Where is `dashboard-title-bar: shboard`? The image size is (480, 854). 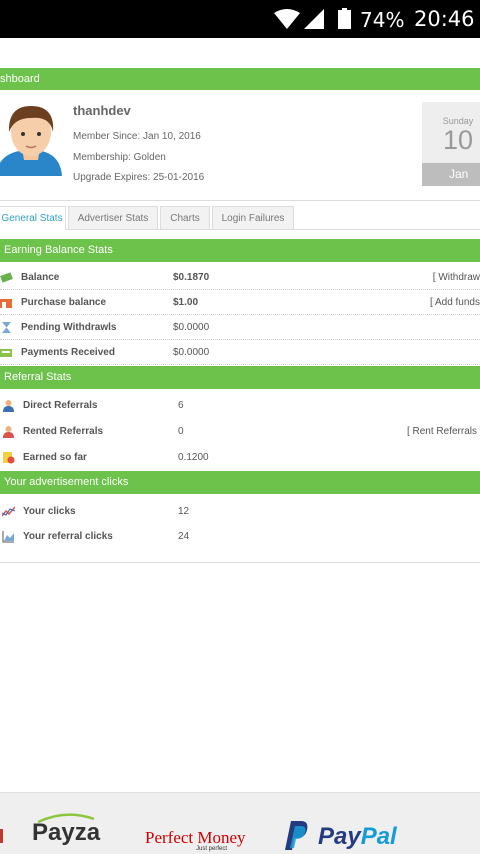 dashboard-title-bar: shboard is located at coordinates (240, 79).